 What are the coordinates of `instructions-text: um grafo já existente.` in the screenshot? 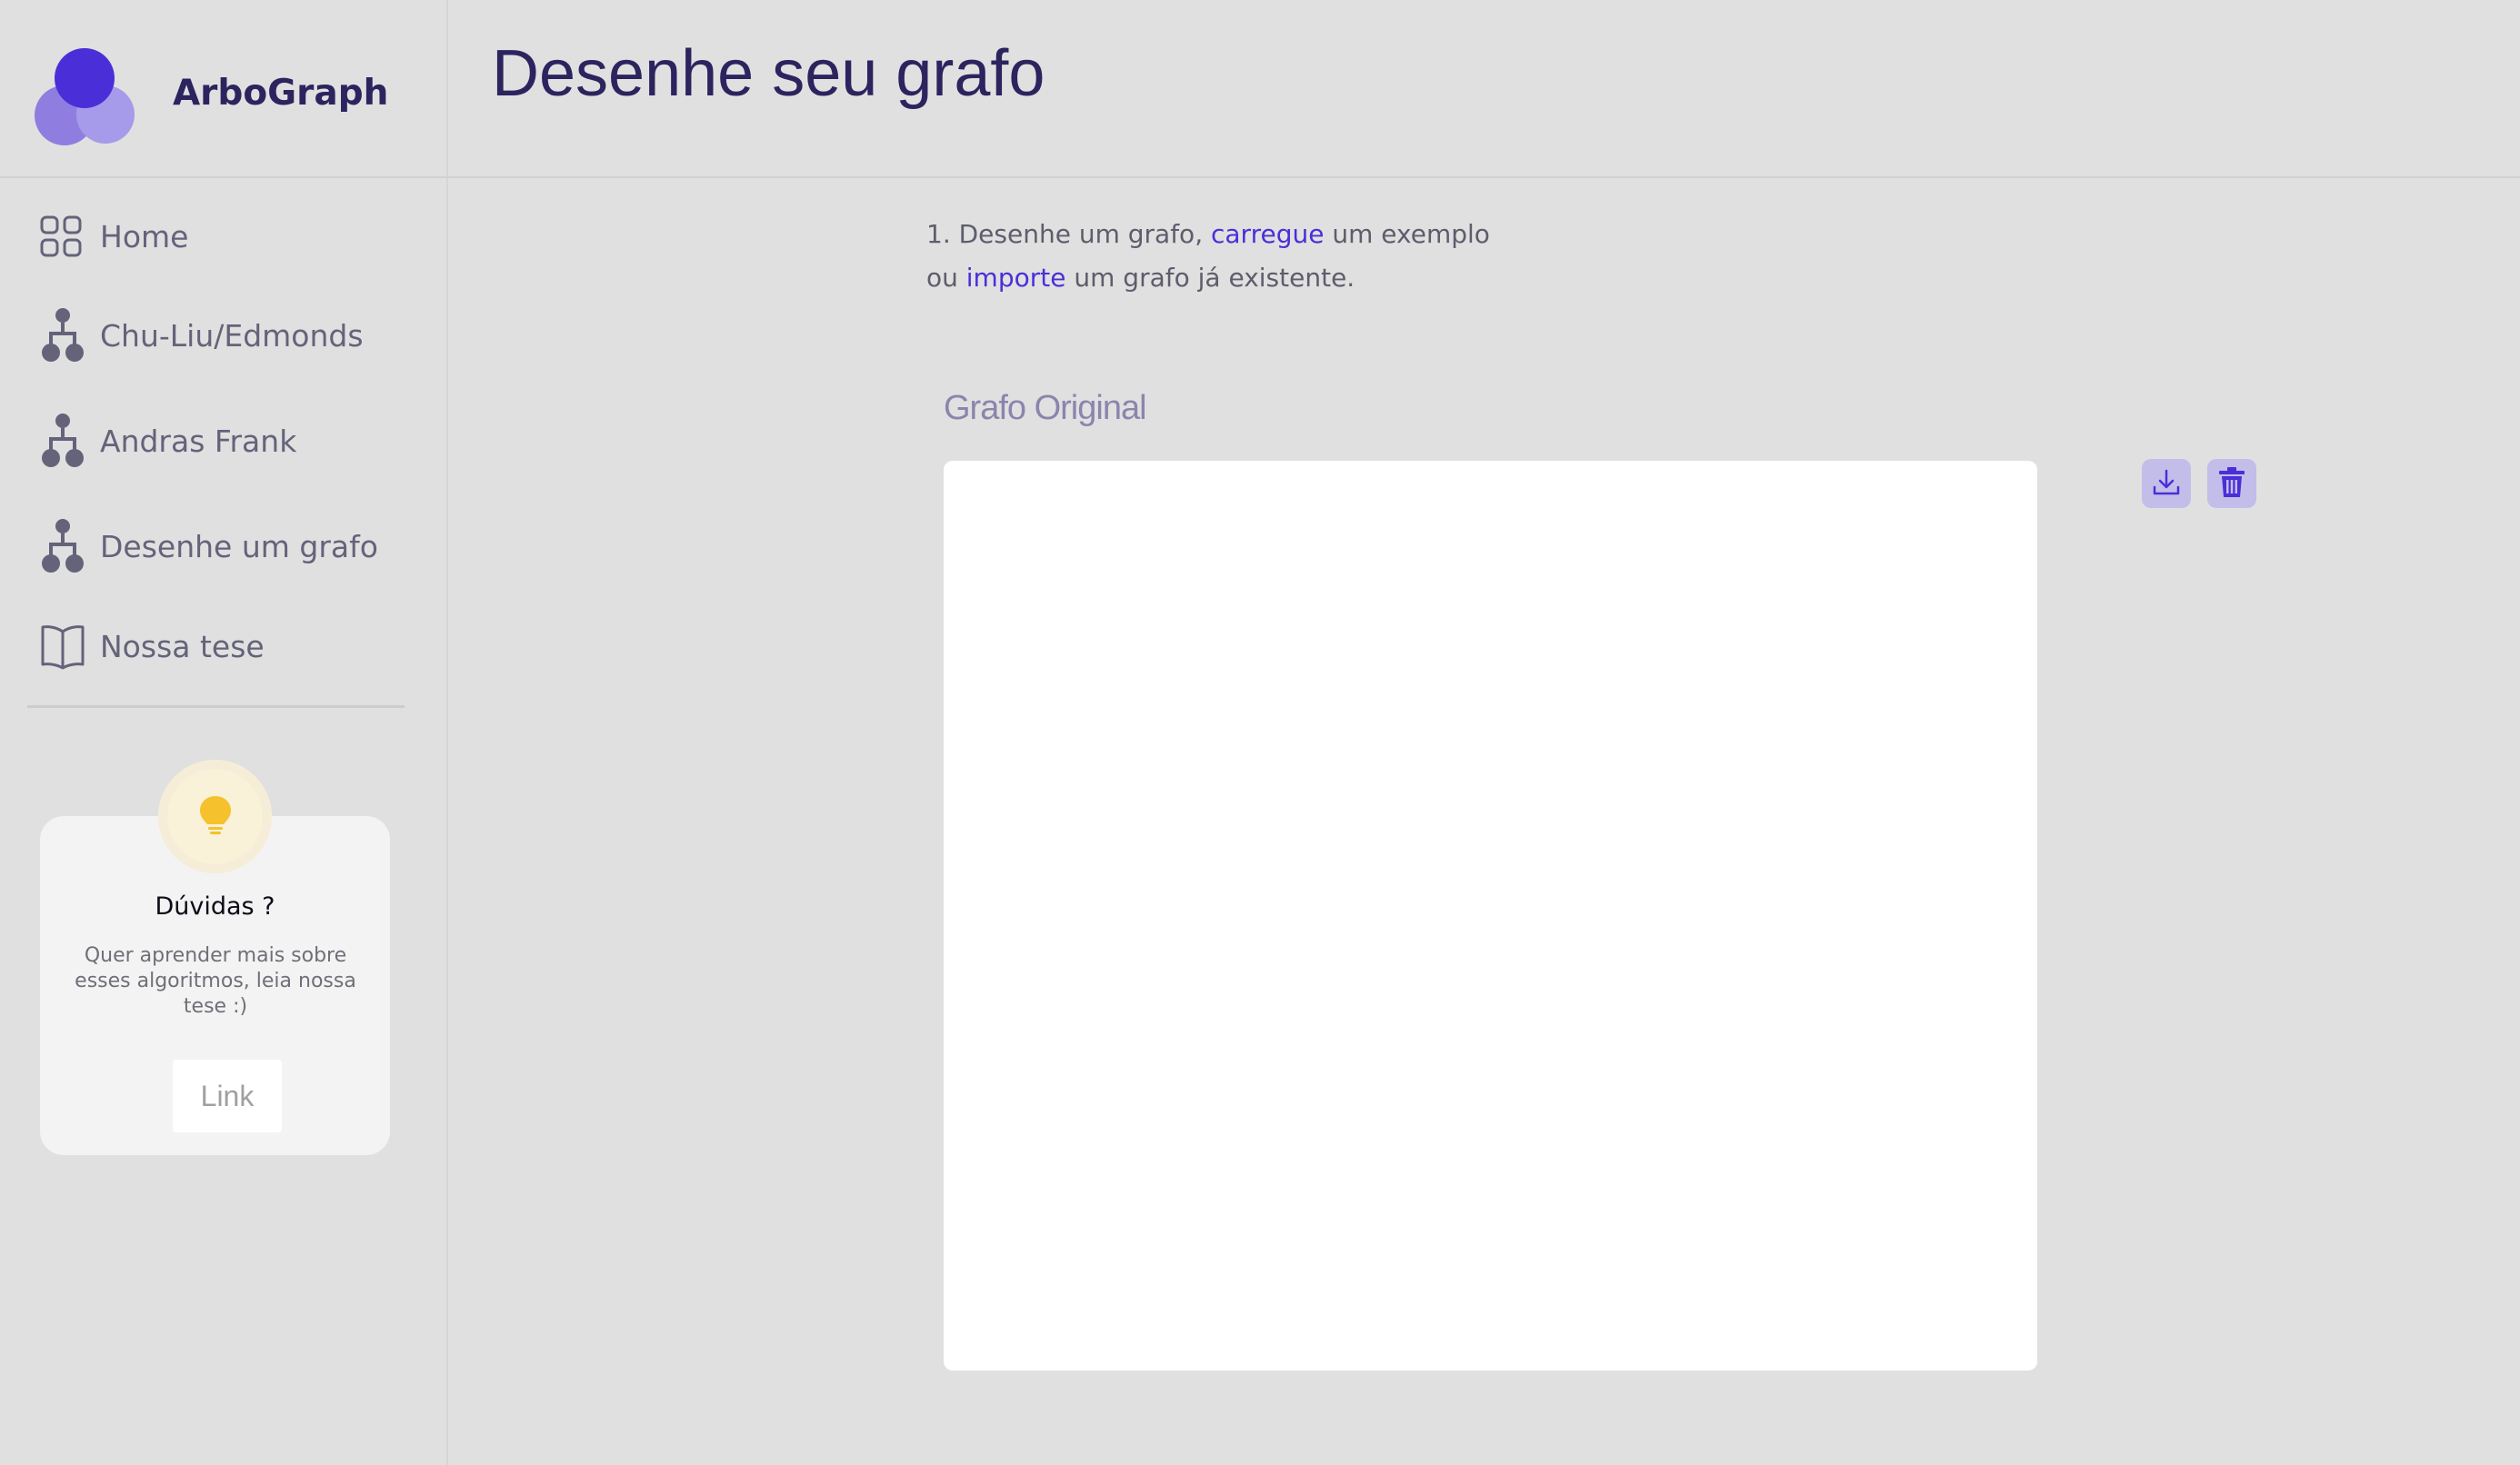 It's located at (1210, 278).